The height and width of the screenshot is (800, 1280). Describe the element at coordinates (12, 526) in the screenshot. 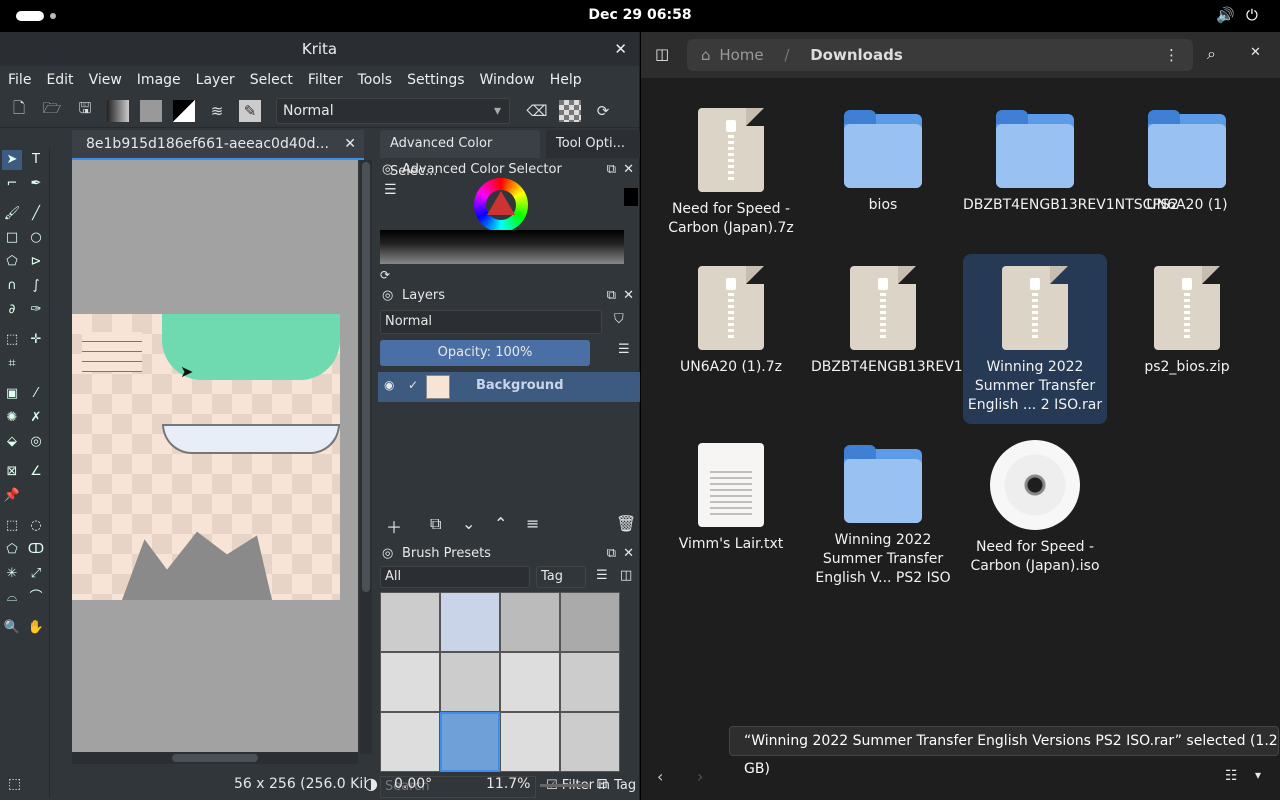

I see `rect-select-tool-icon: ⬚` at that location.